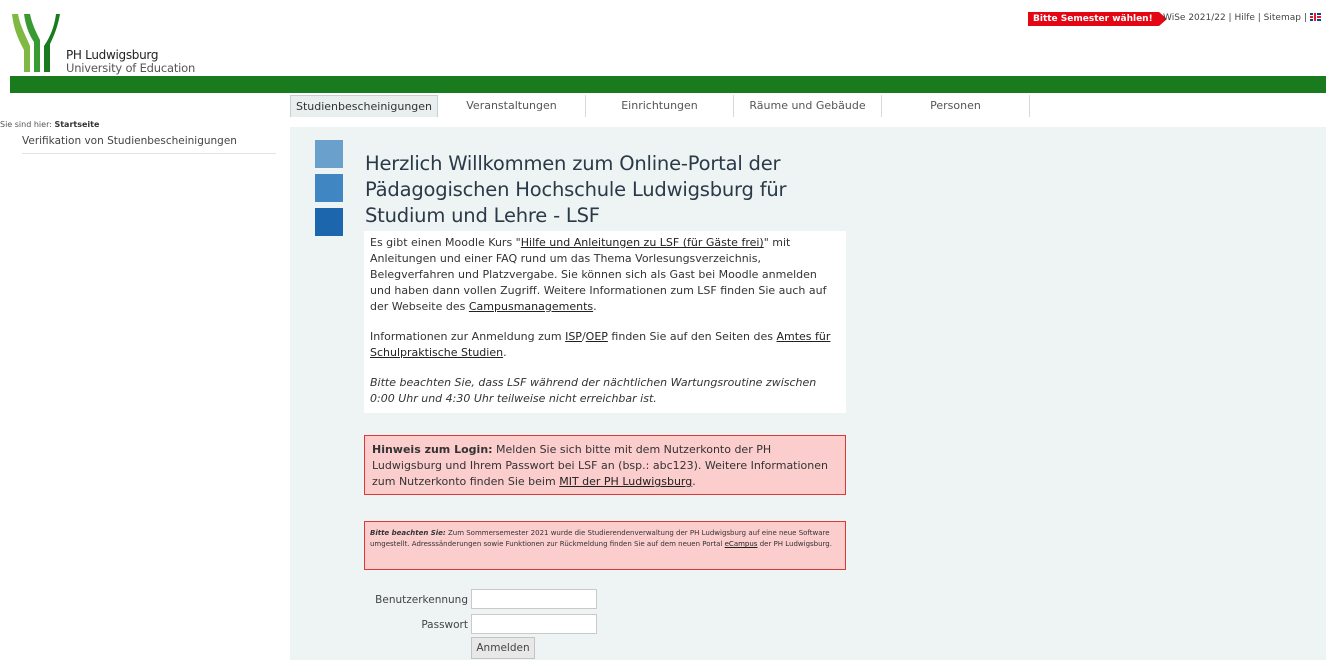 This screenshot has width=1330, height=660. I want to click on top-links: WiSe 2021/22 | Hilfe | Sitemap |, so click(1242, 18).